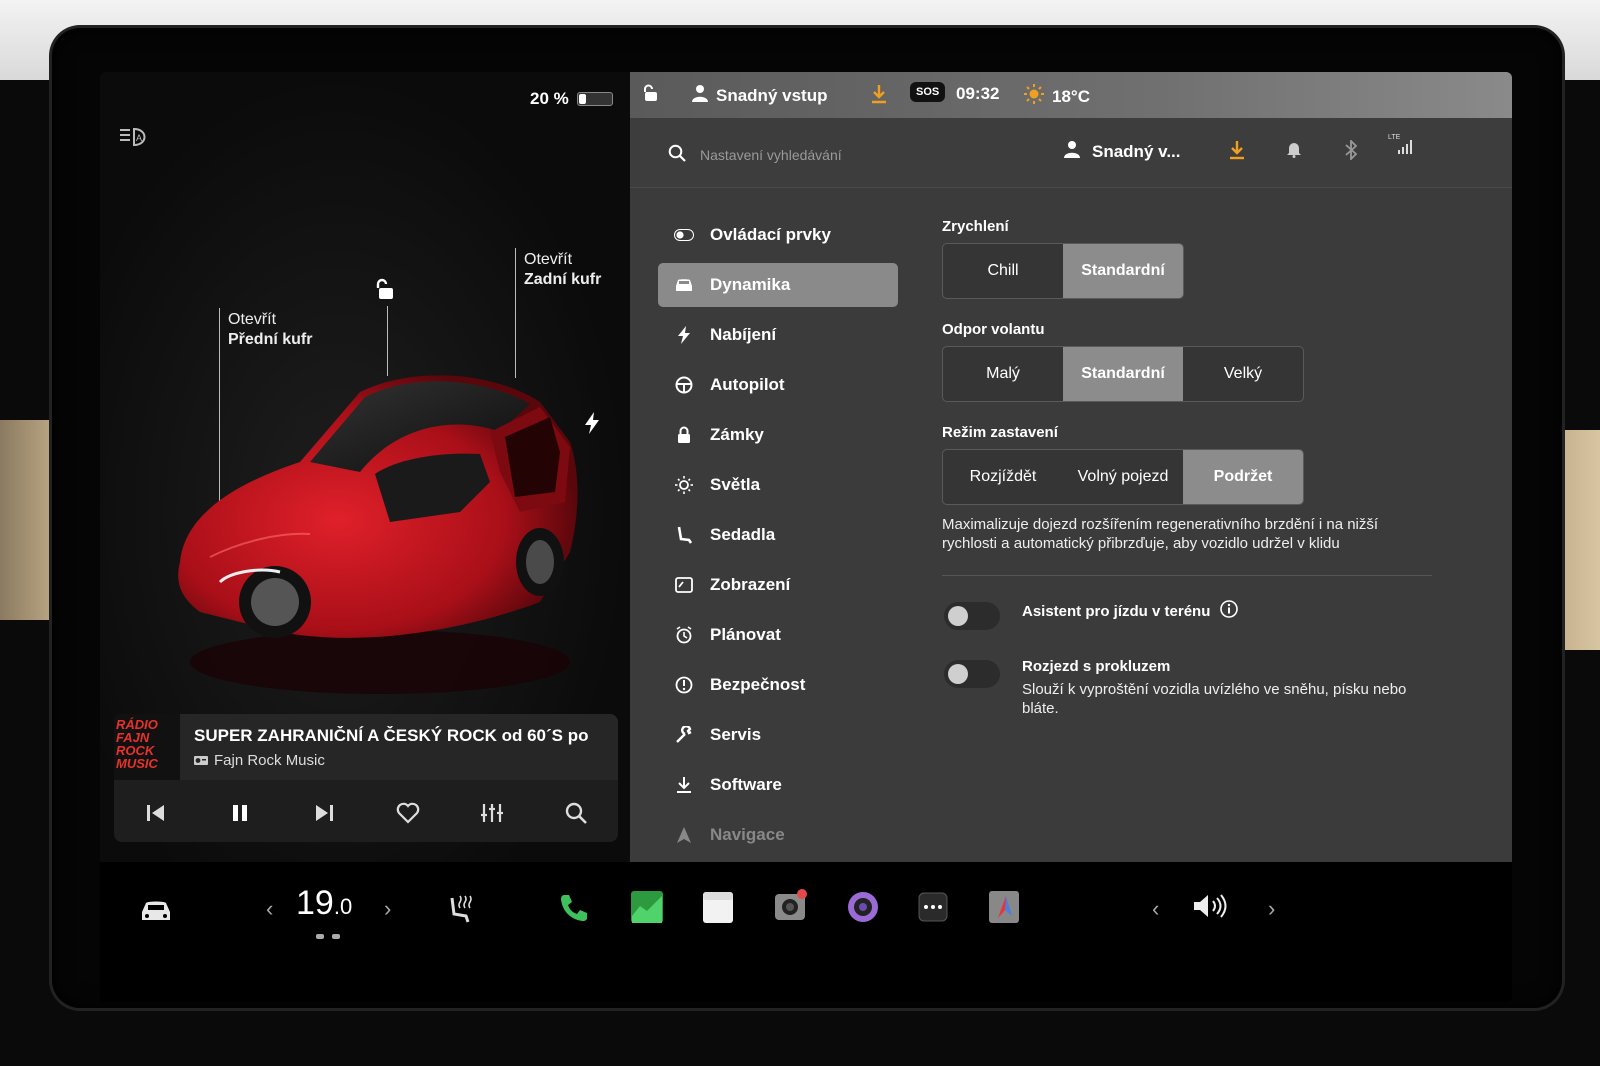 Image resolution: width=1600 pixels, height=1066 pixels. What do you see at coordinates (135, 137) in the screenshot?
I see `auto-headlights-icon: A` at bounding box center [135, 137].